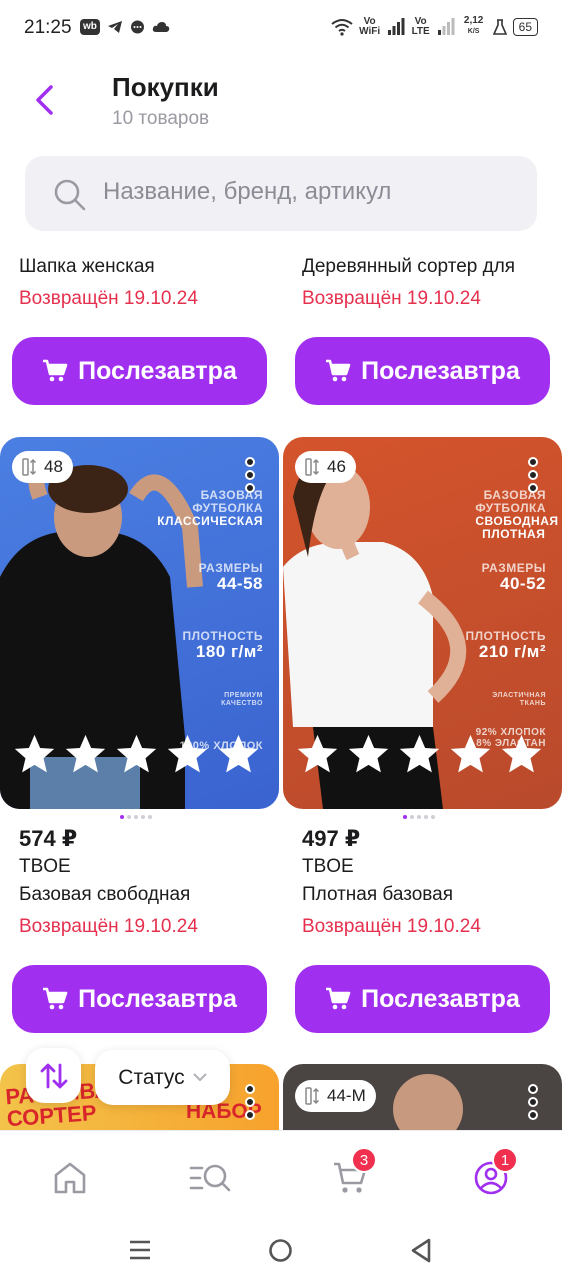 The width and height of the screenshot is (562, 1280). I want to click on image-quality-note: ПРЕМИУМ КАЧЕСТВО, so click(242, 699).